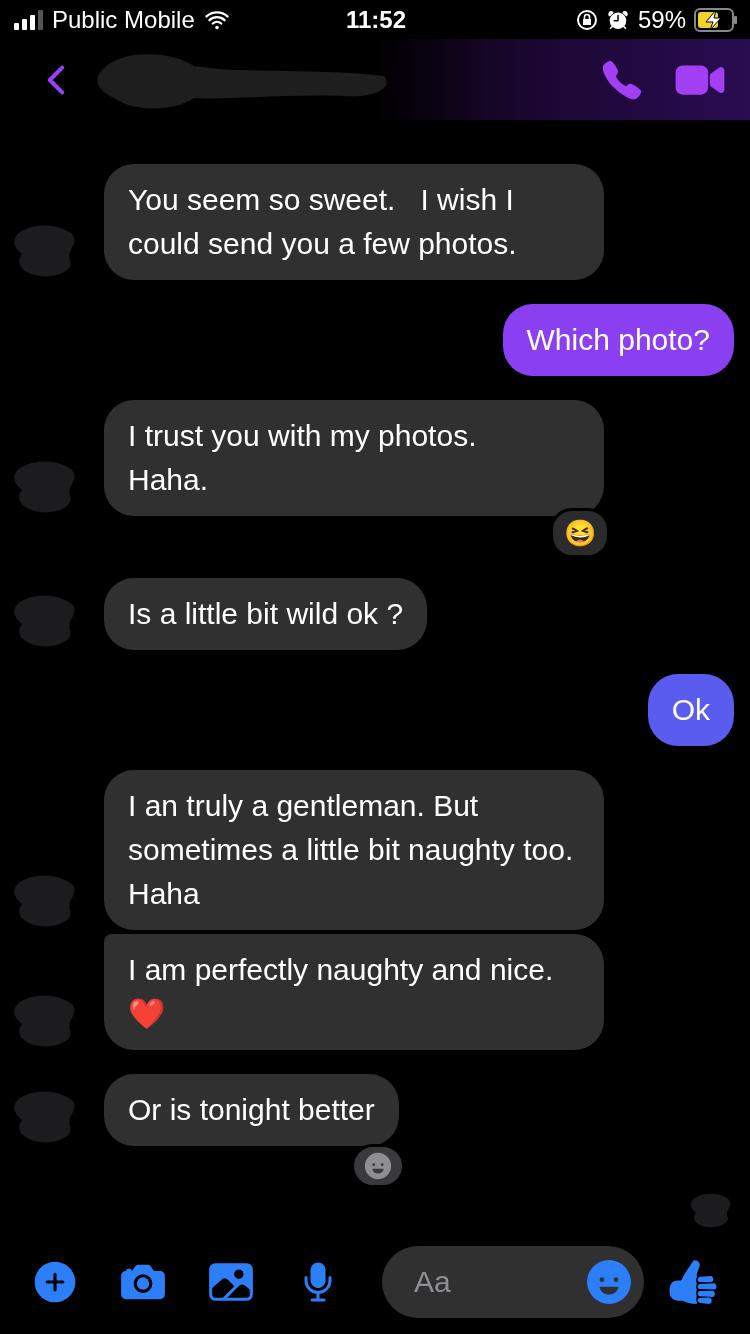  Describe the element at coordinates (29, 19) in the screenshot. I see `signal-icon` at that location.